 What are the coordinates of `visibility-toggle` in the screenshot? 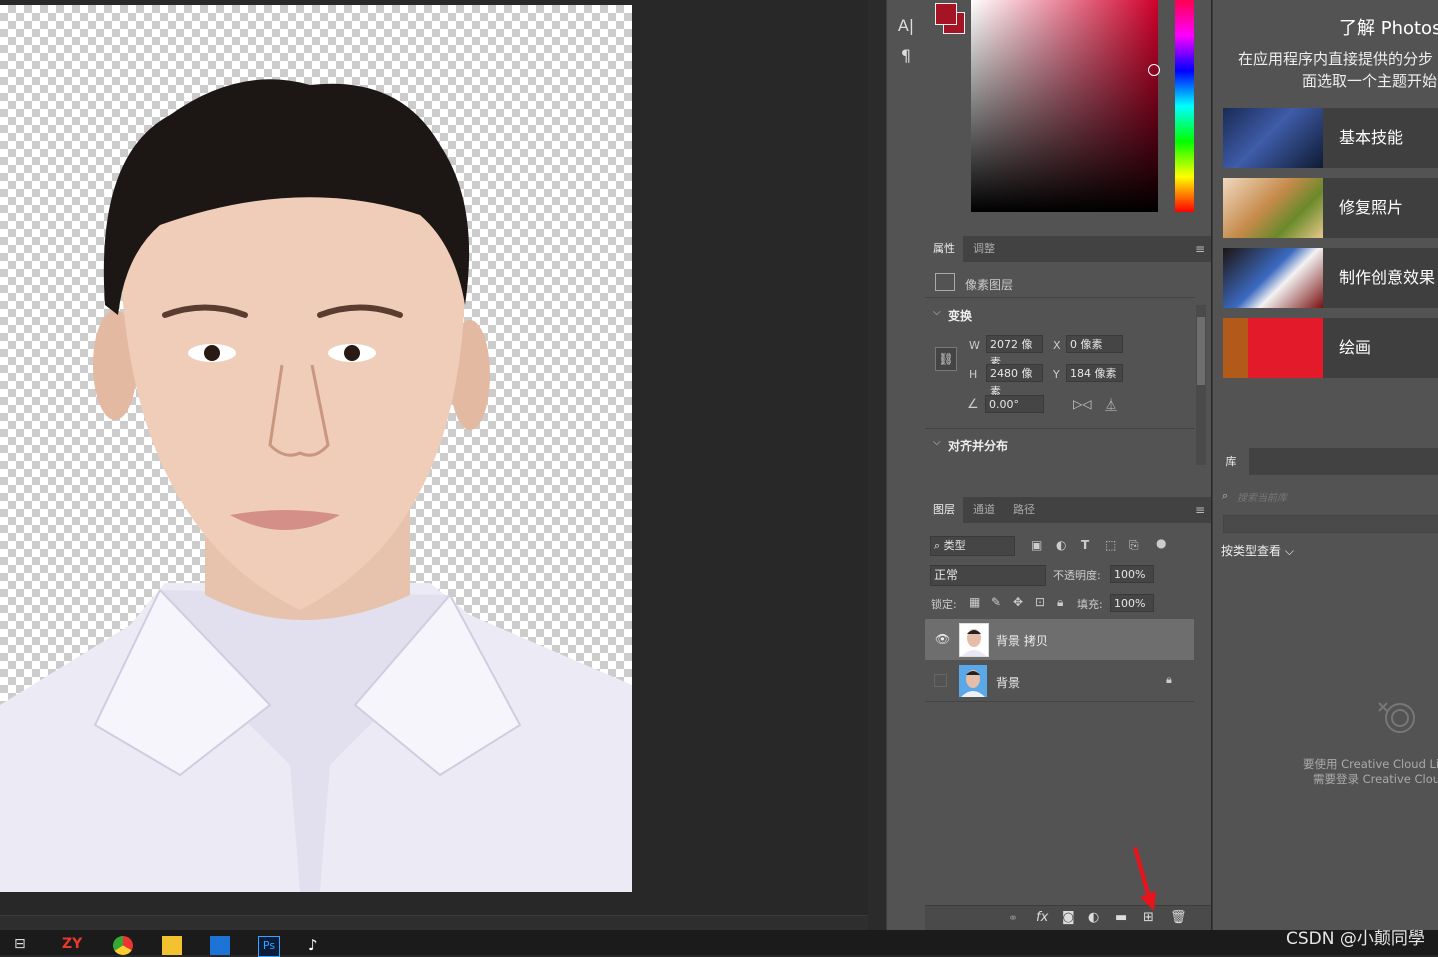 It's located at (940, 680).